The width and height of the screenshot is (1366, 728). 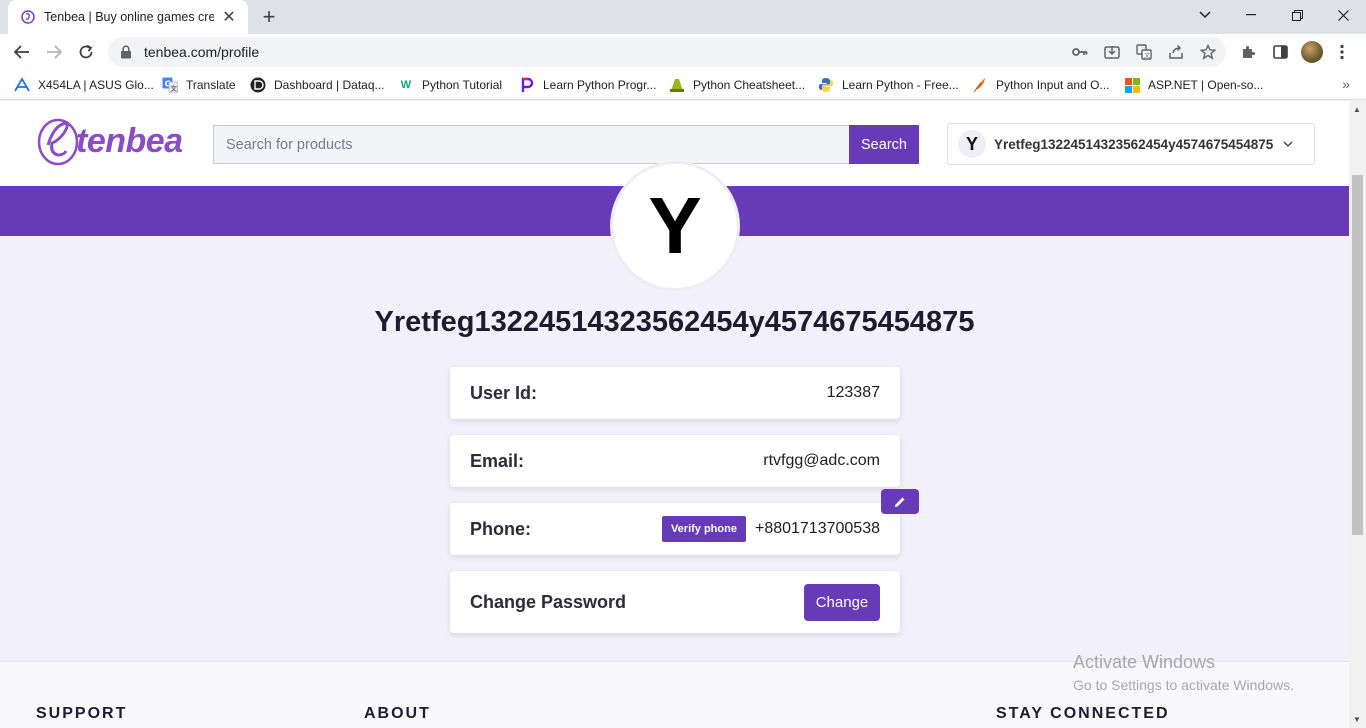 I want to click on watermark-title: Activate Windows, so click(x=1144, y=662).